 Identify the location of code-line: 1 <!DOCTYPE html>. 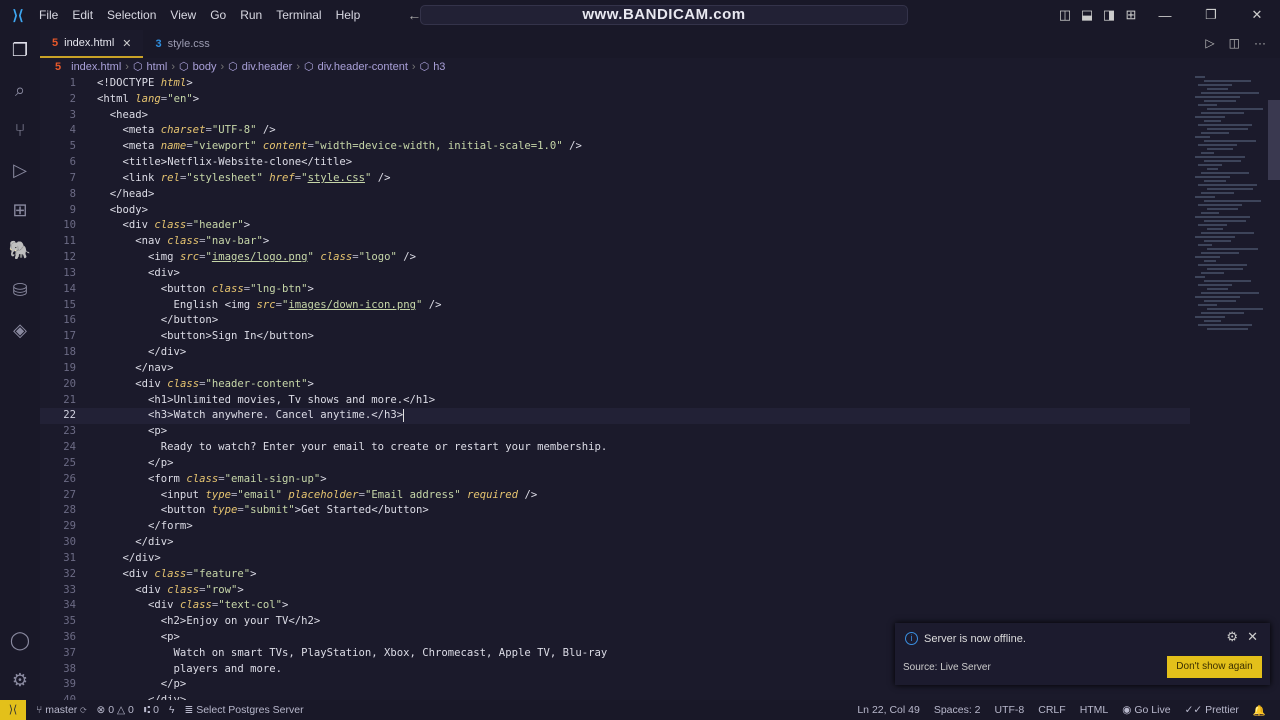
(615, 84).